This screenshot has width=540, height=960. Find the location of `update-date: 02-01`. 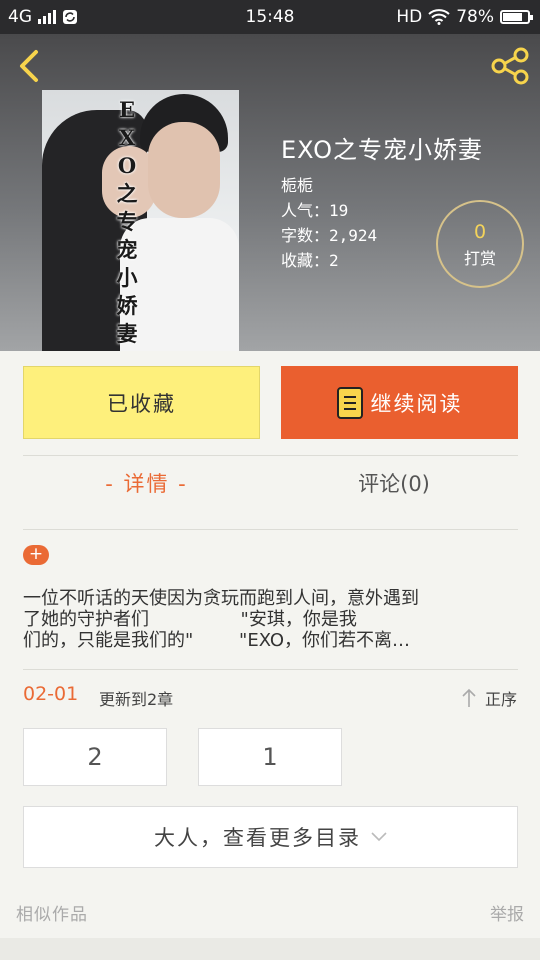

update-date: 02-01 is located at coordinates (51, 694).